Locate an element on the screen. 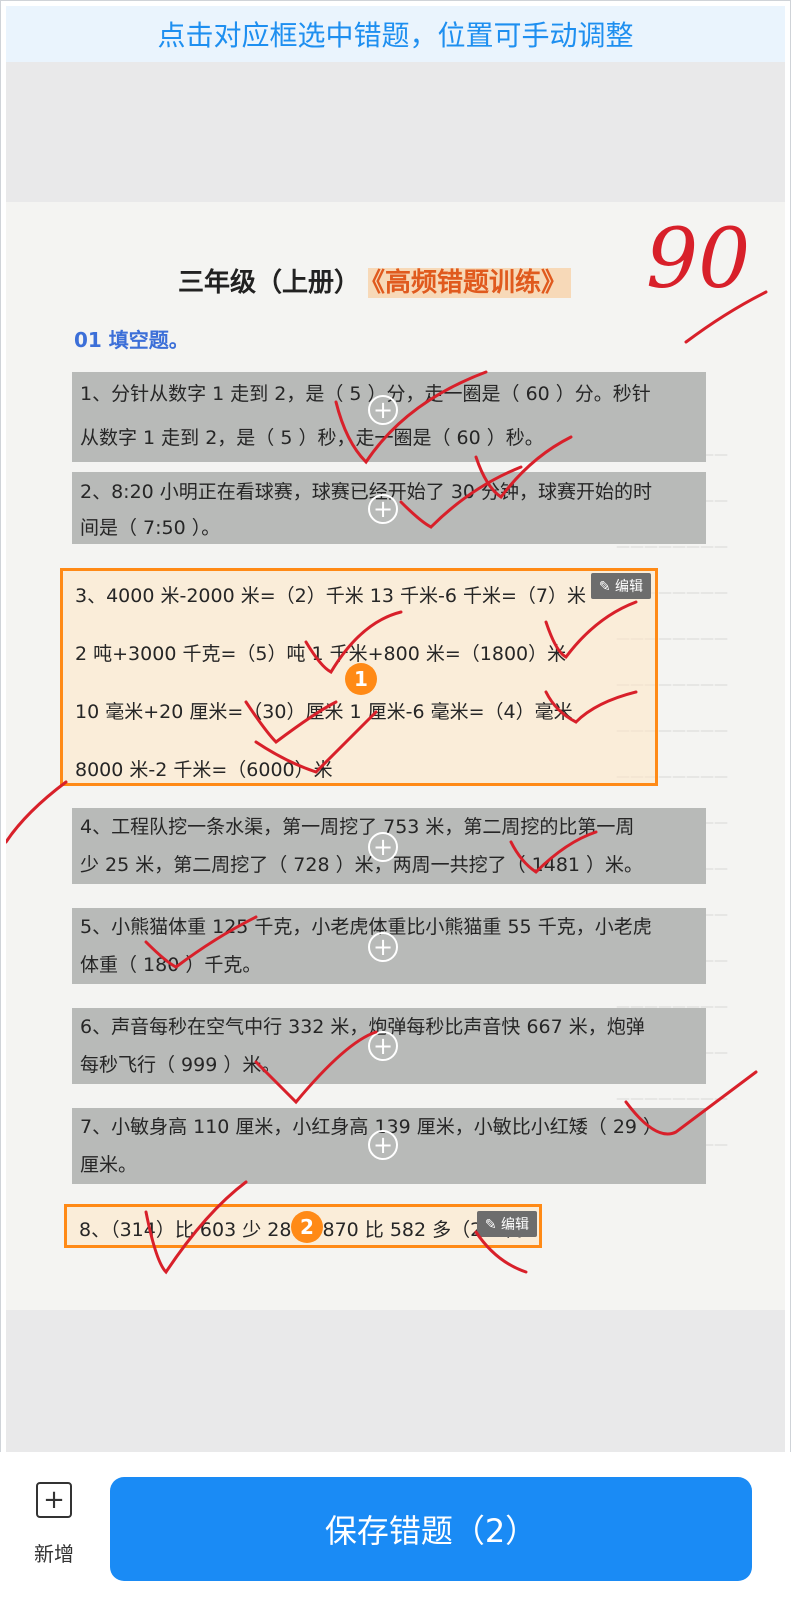  banner-text: 点击对应框选中错题，位置可手动调整 is located at coordinates (395, 35).